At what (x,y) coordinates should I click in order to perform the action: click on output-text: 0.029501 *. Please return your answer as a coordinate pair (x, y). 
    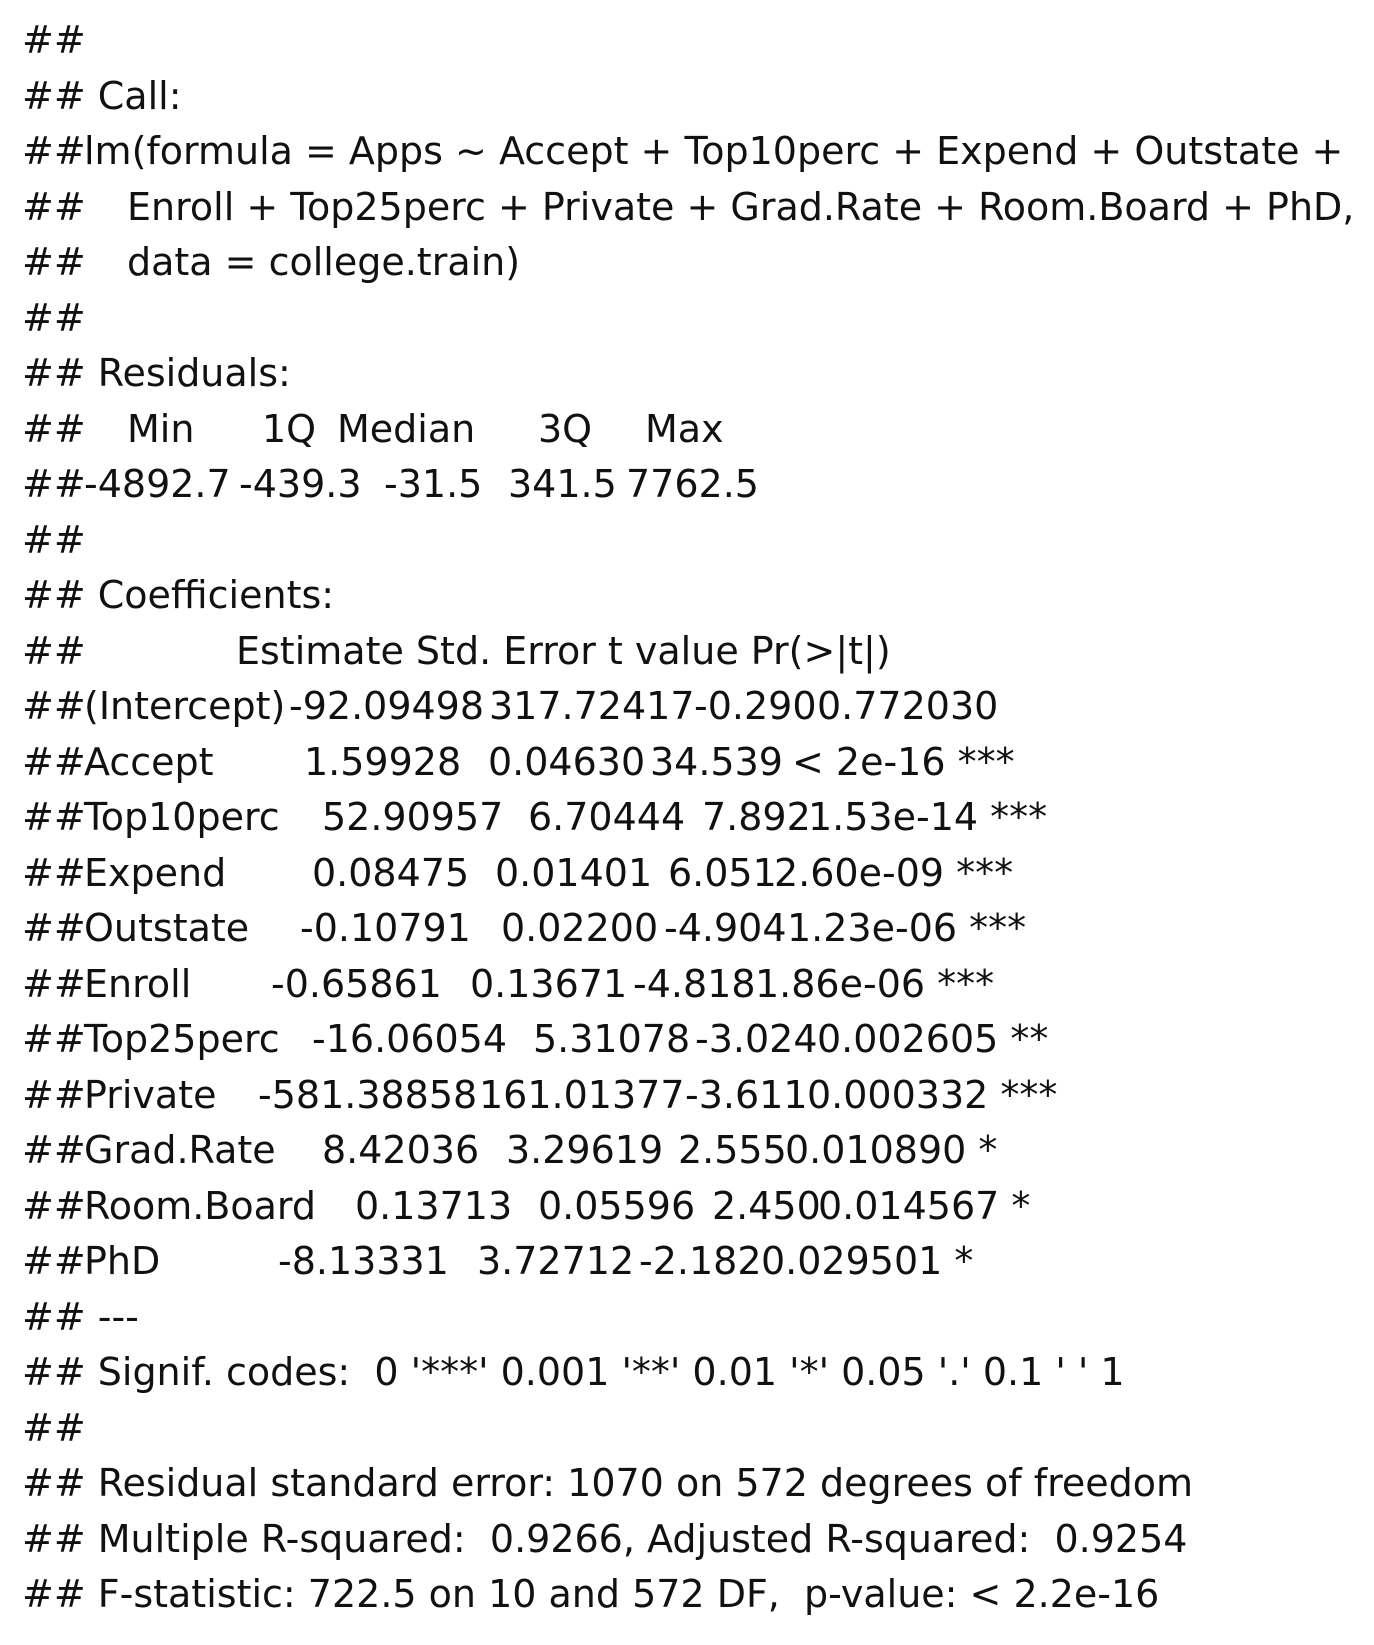
    Looking at the image, I should click on (867, 1261).